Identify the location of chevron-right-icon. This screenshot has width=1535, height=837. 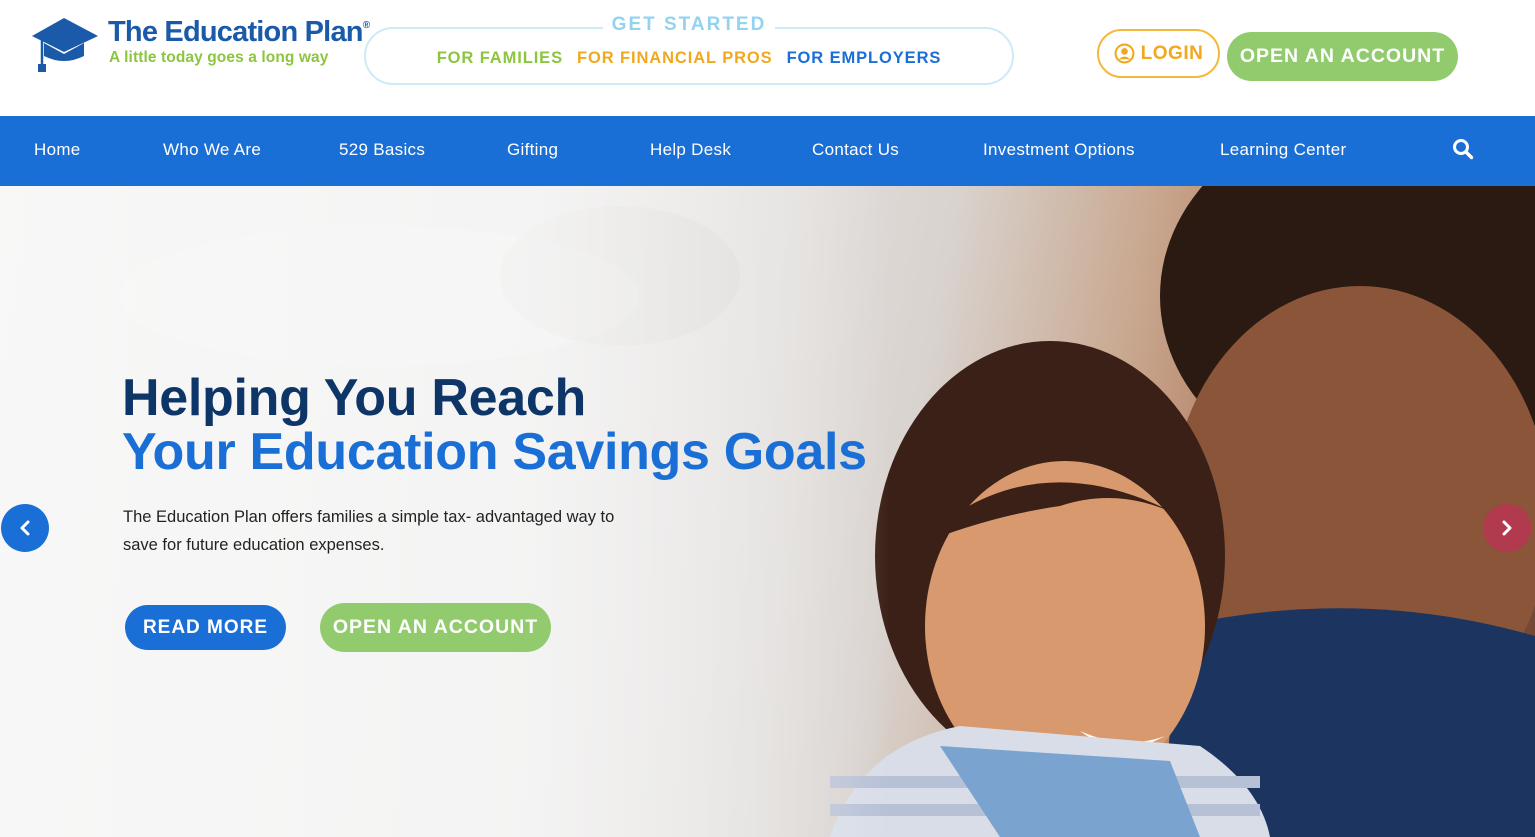
(1507, 528).